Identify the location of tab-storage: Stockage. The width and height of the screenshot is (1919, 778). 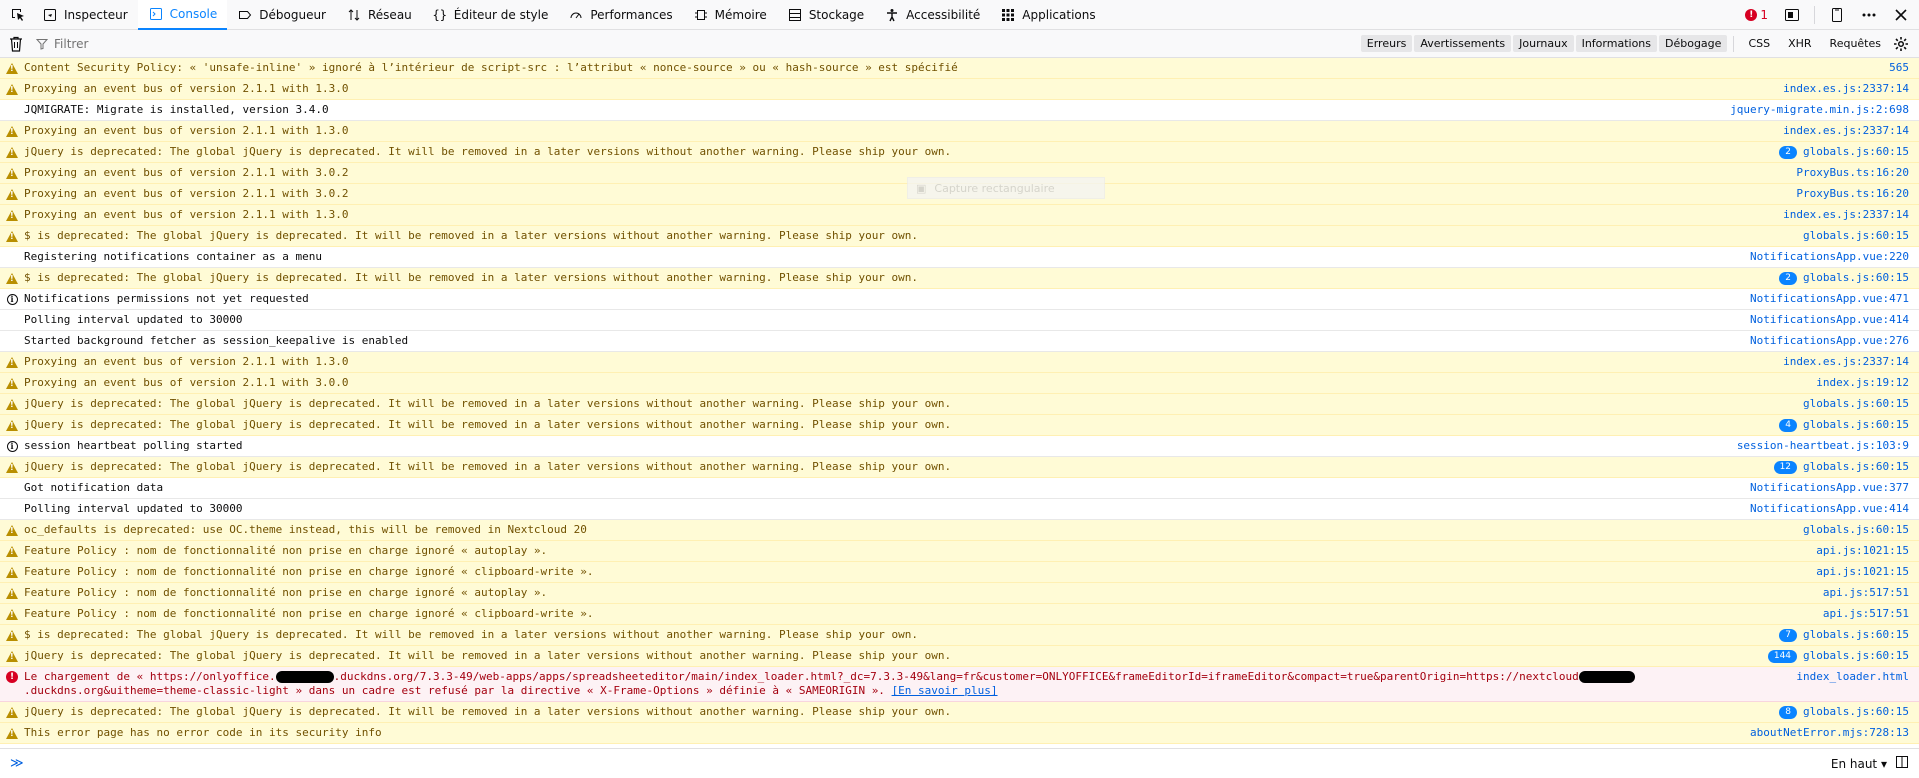
(825, 15).